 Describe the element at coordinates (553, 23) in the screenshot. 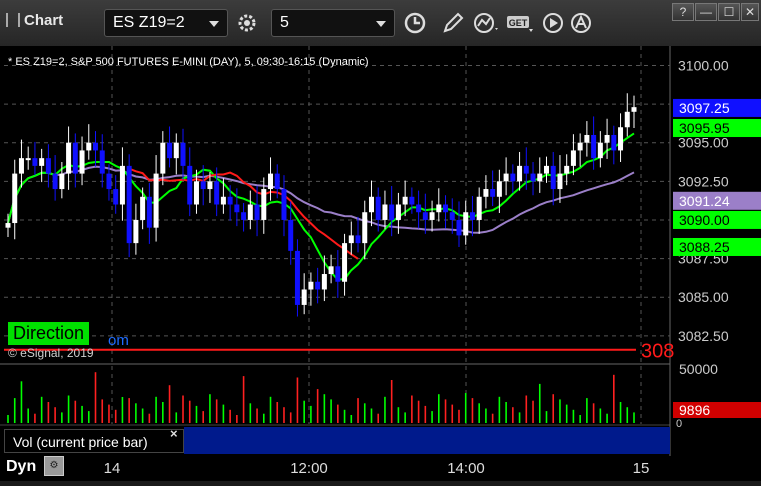

I see `play-icon` at that location.